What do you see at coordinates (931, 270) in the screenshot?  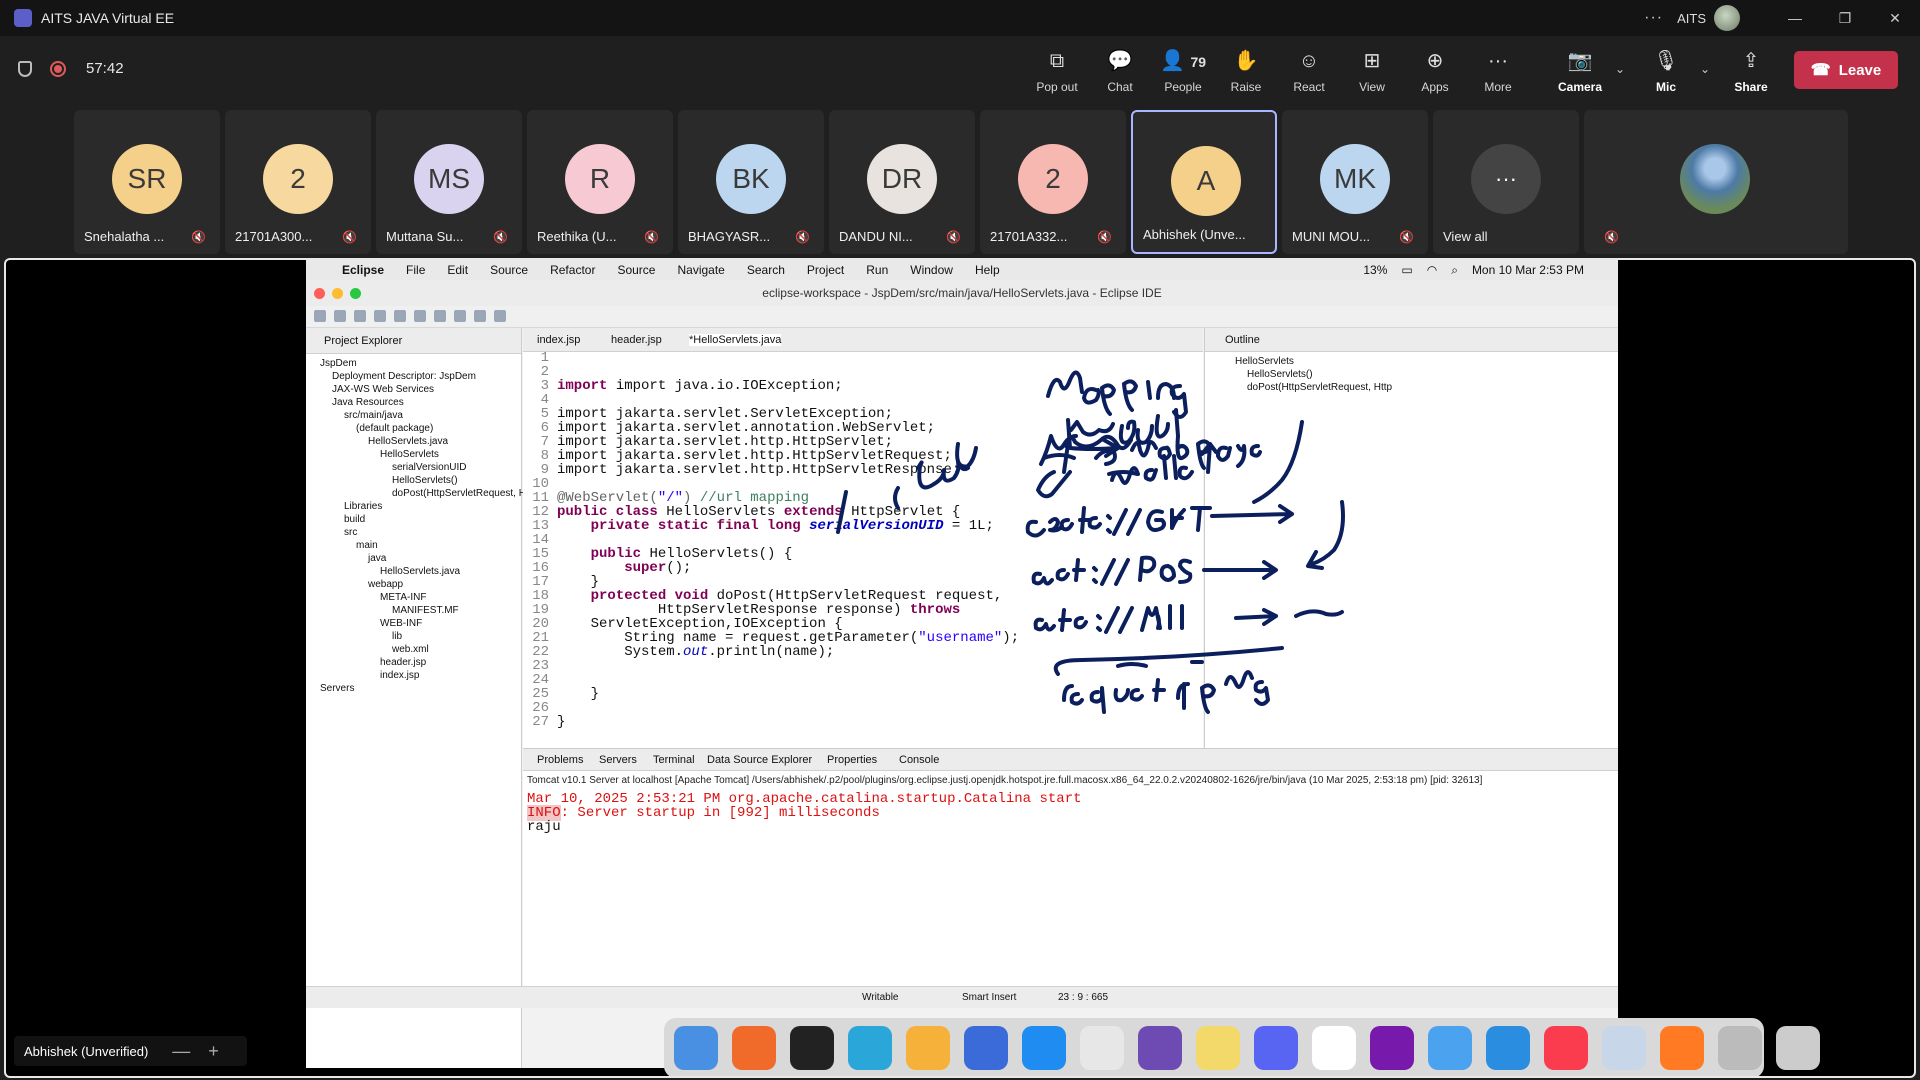 I see `menu-window: Window` at bounding box center [931, 270].